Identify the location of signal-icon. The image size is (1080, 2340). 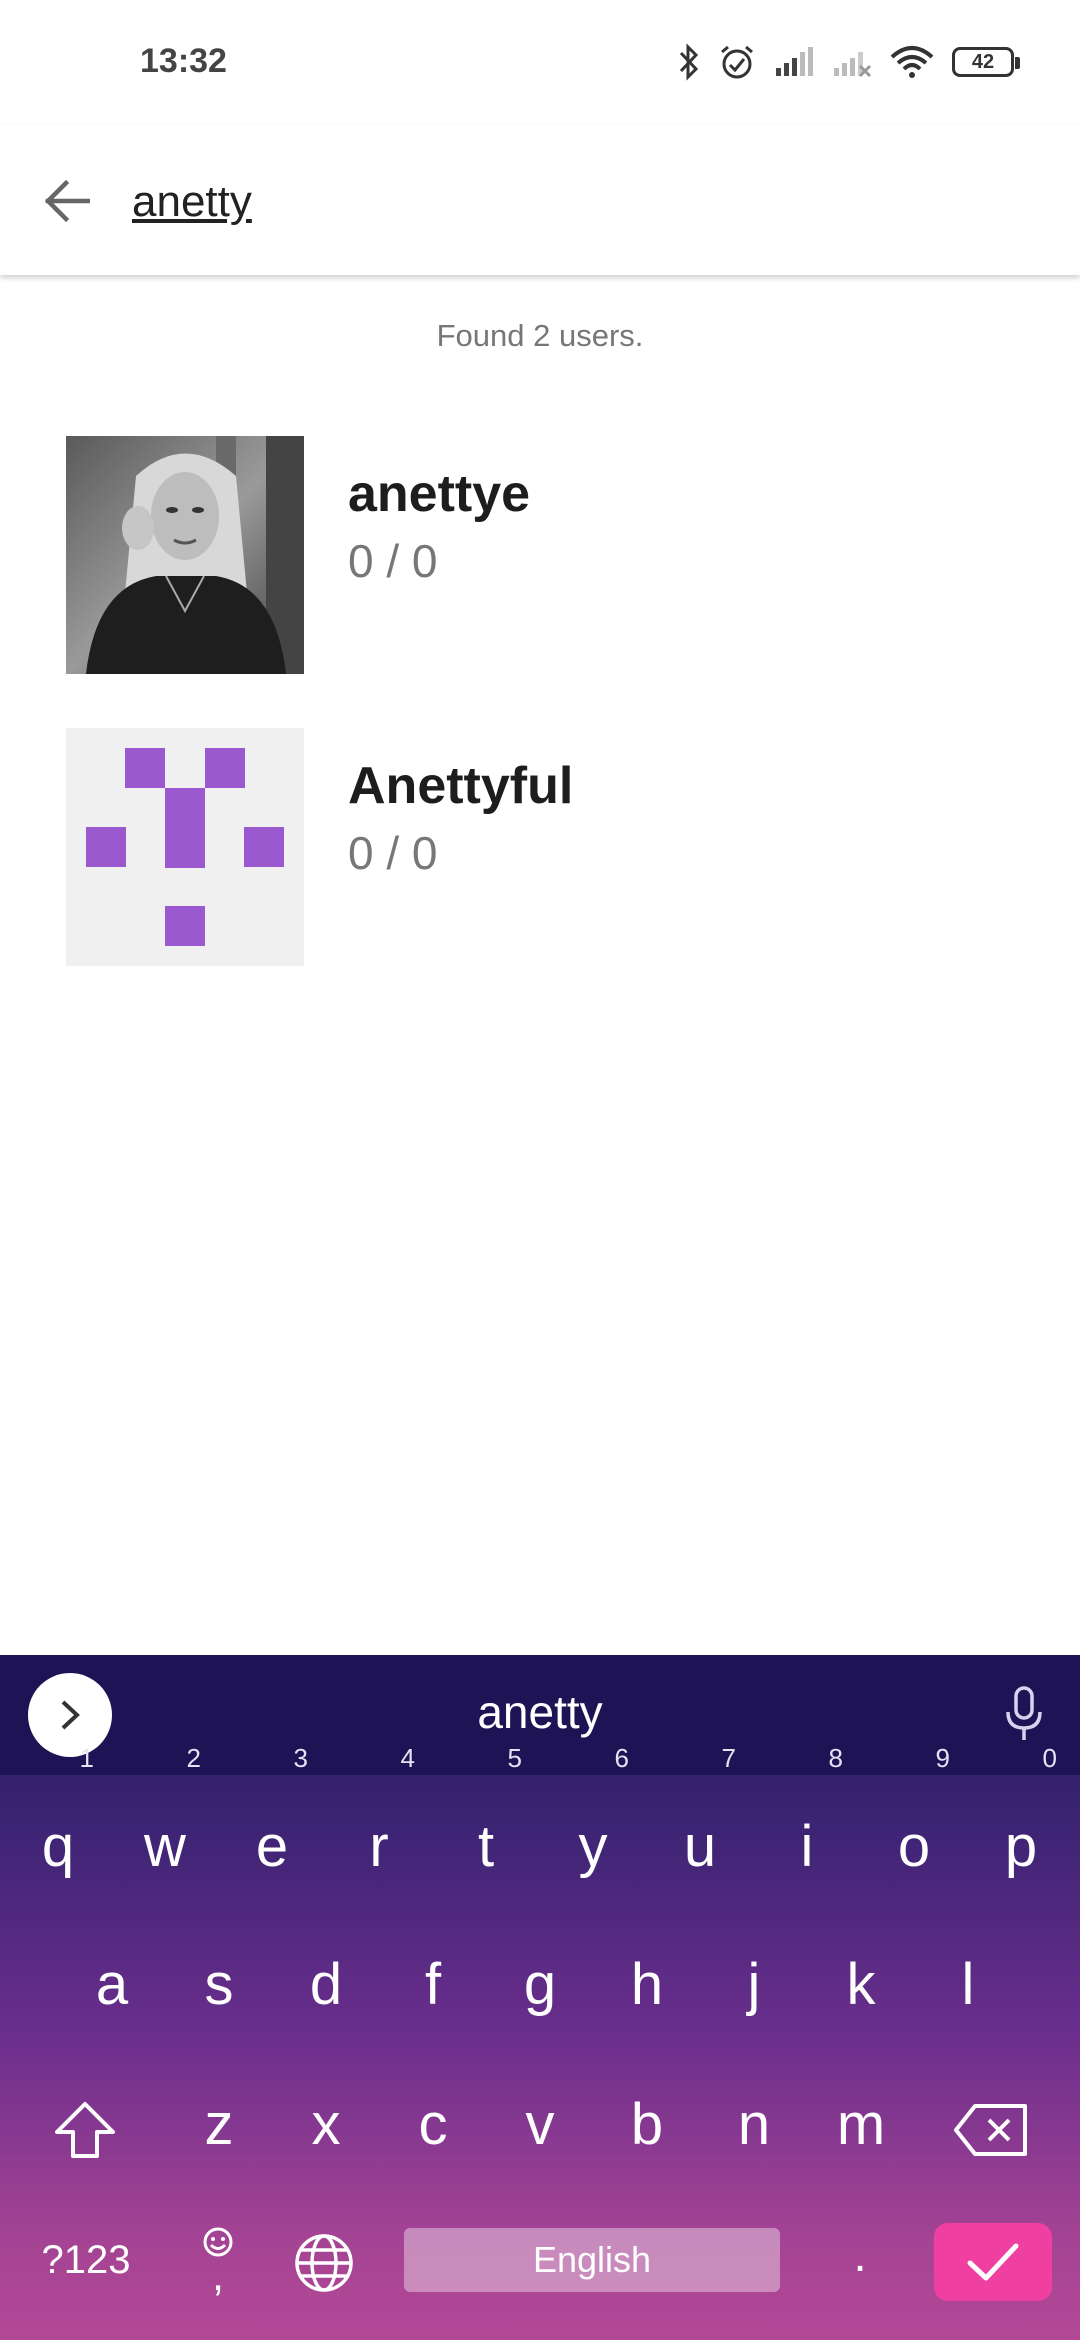
(794, 61).